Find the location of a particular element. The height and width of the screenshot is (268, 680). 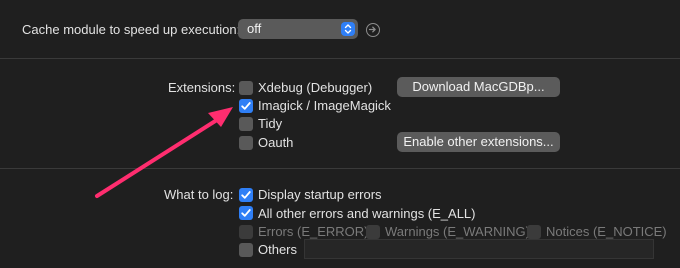

oauth-label: Oauth is located at coordinates (275, 142).